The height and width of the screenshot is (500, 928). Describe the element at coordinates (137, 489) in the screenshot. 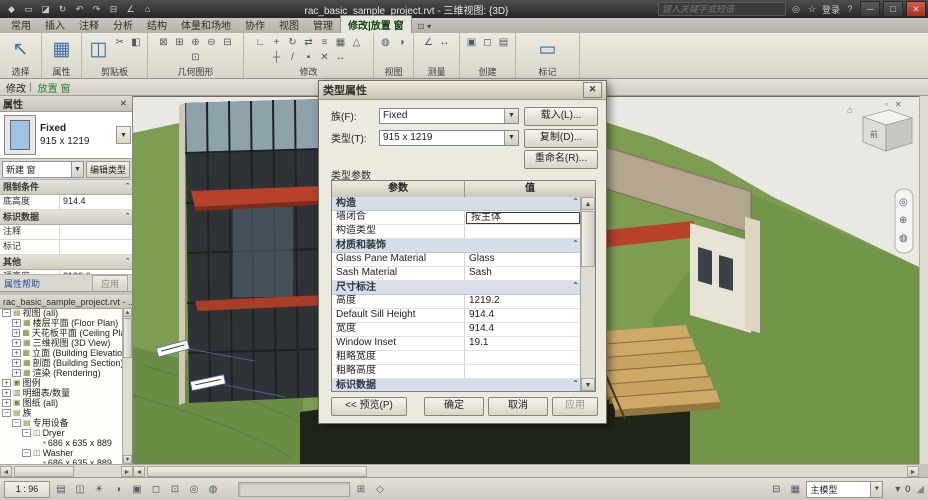

I see `rendering-dialog-icon: ▣` at that location.